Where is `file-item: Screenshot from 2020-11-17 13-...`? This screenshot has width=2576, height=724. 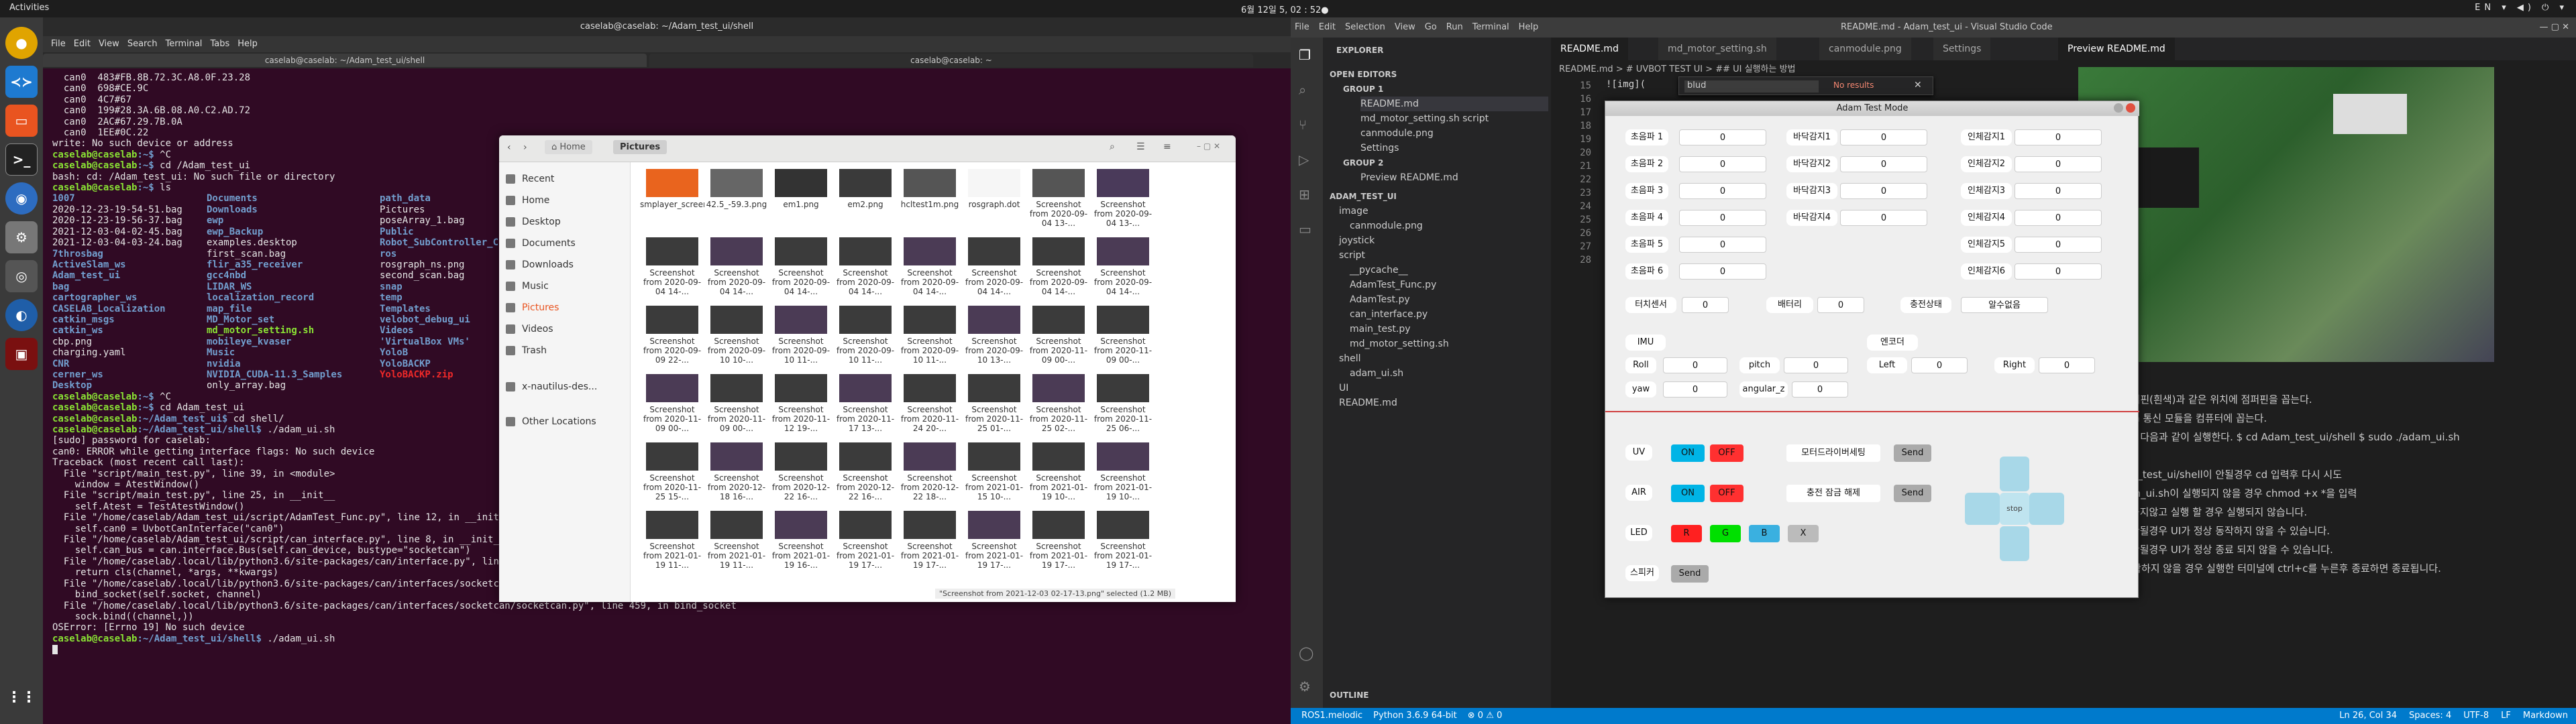
file-item: Screenshot from 2020-11-17 13-... is located at coordinates (865, 404).